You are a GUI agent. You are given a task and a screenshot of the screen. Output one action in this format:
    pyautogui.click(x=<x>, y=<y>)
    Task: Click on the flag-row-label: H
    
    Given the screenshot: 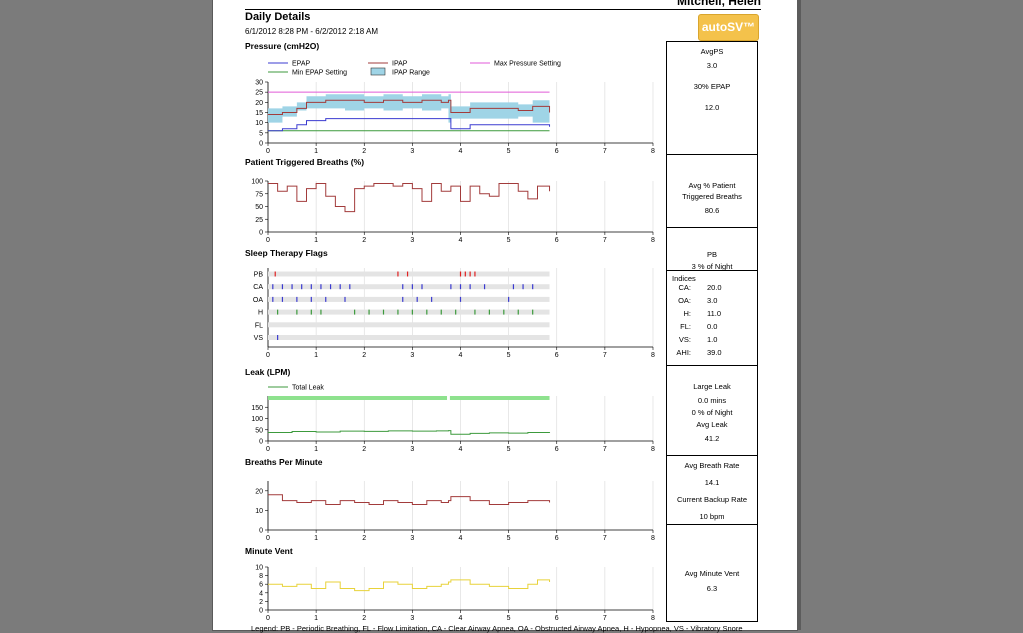 What is the action you would take?
    pyautogui.click(x=260, y=313)
    